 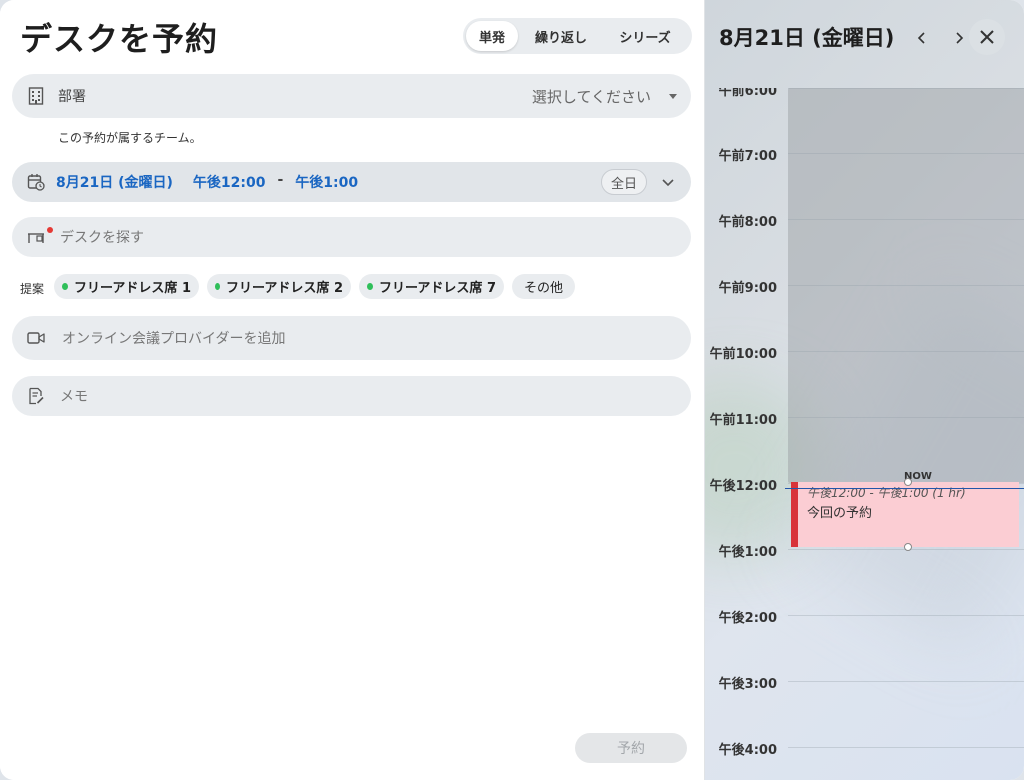 I want to click on start-time-value: 午後12:00, so click(x=229, y=182).